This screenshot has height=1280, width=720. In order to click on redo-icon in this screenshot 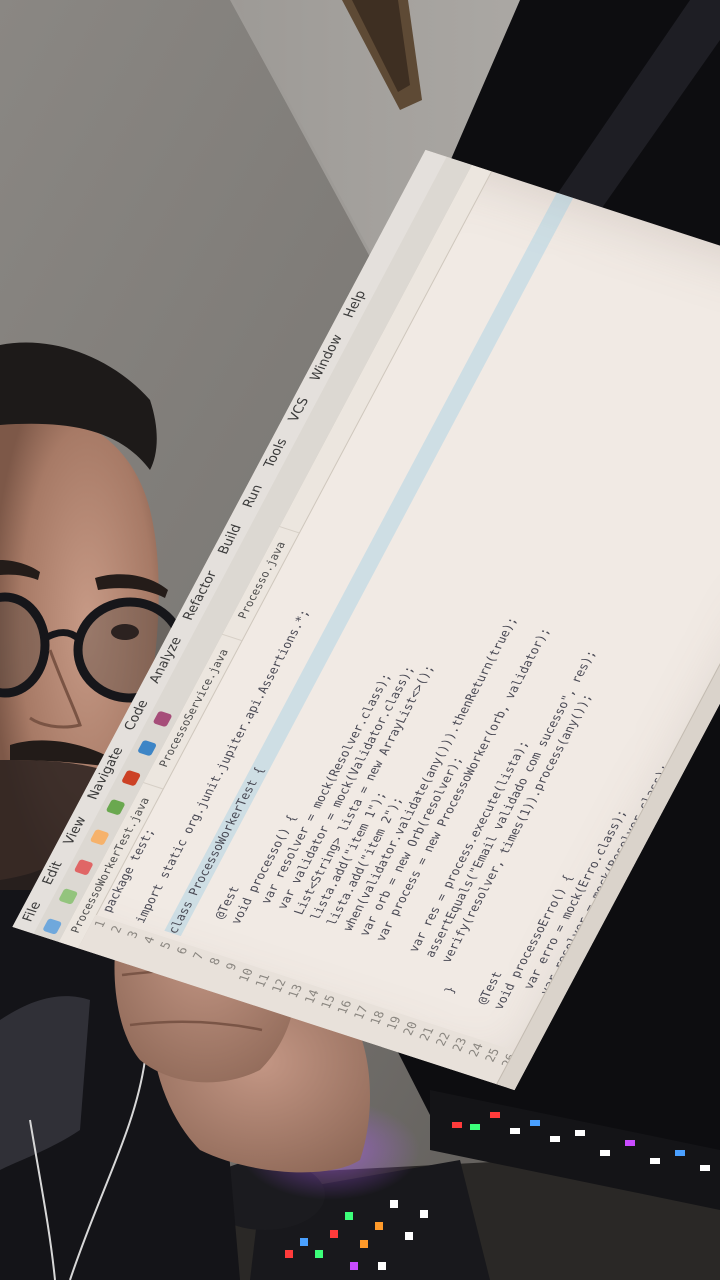, I will do `click(99, 837)`.